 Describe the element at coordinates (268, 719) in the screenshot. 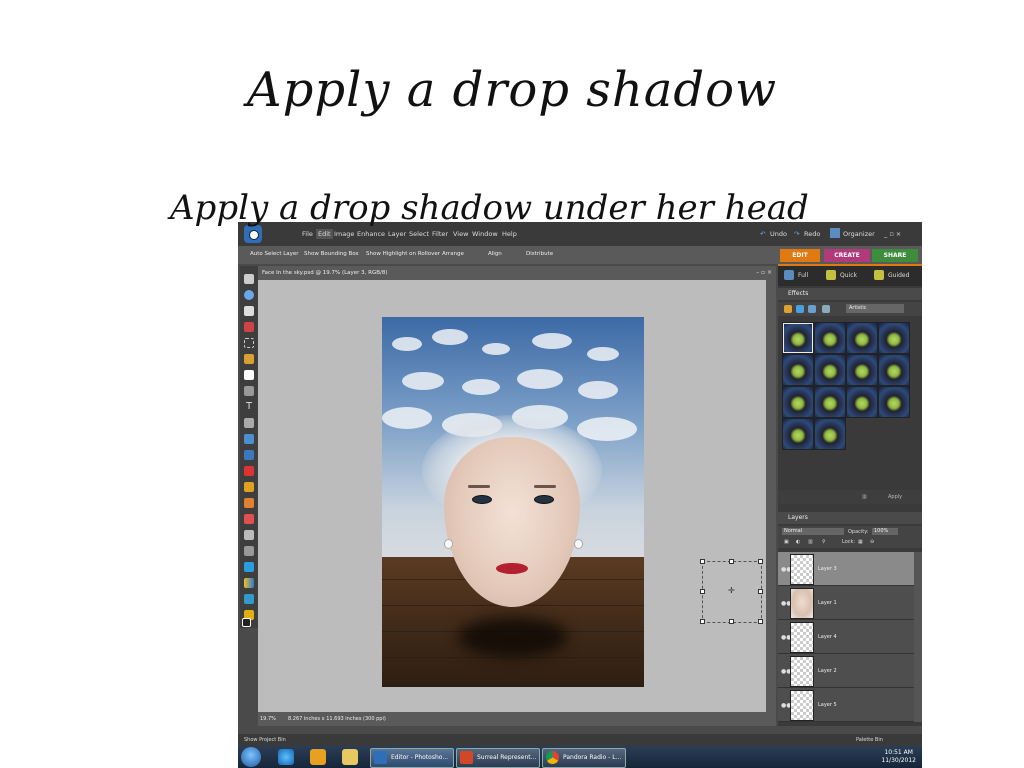

I see `zoom-level: 19.7%` at that location.